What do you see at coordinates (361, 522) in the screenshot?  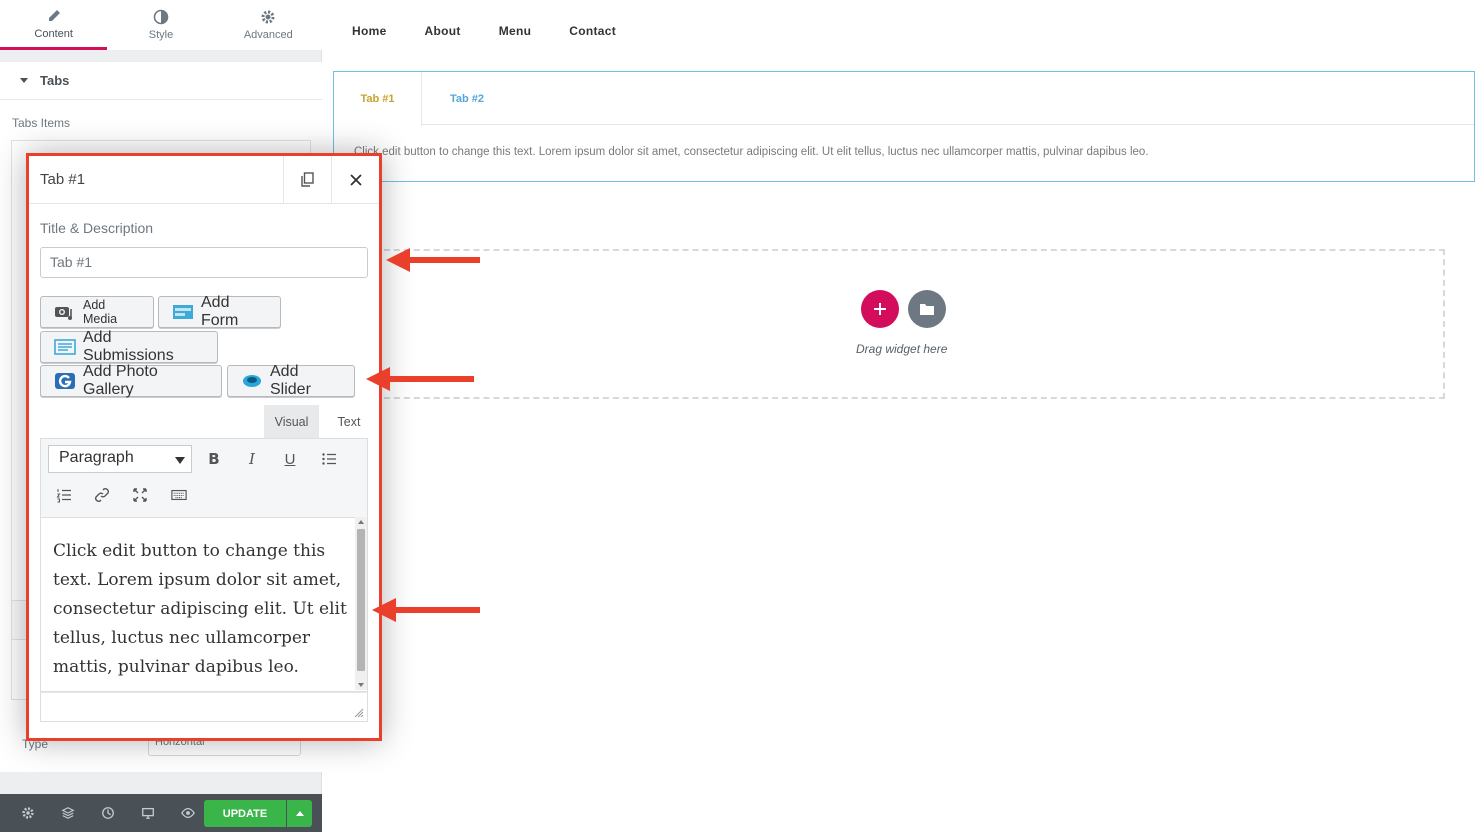 I see `scroll-up-icon` at bounding box center [361, 522].